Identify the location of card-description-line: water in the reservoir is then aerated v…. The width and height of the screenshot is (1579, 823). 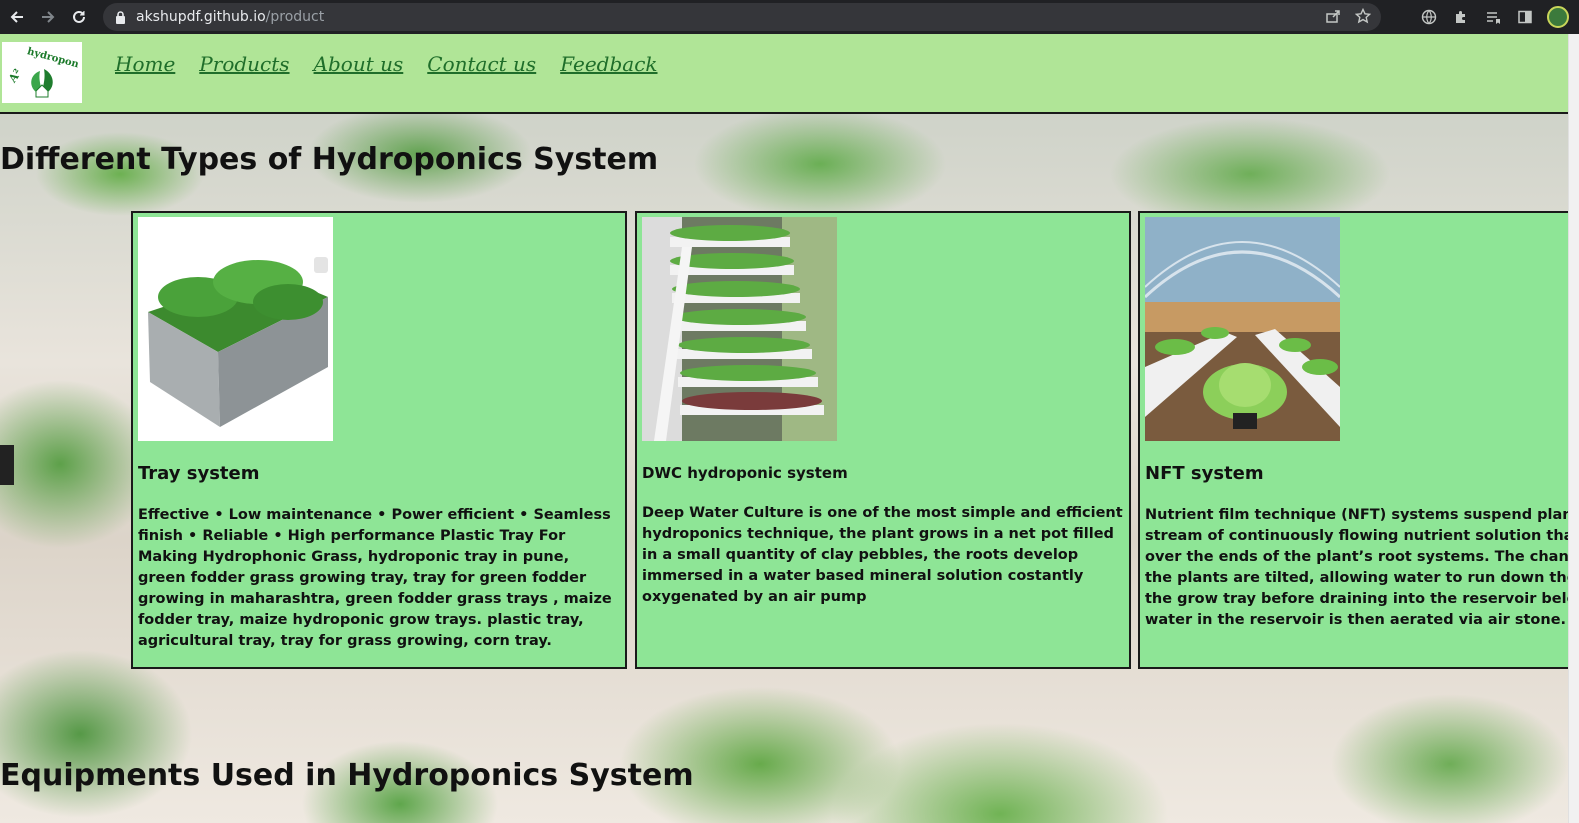
(1356, 620).